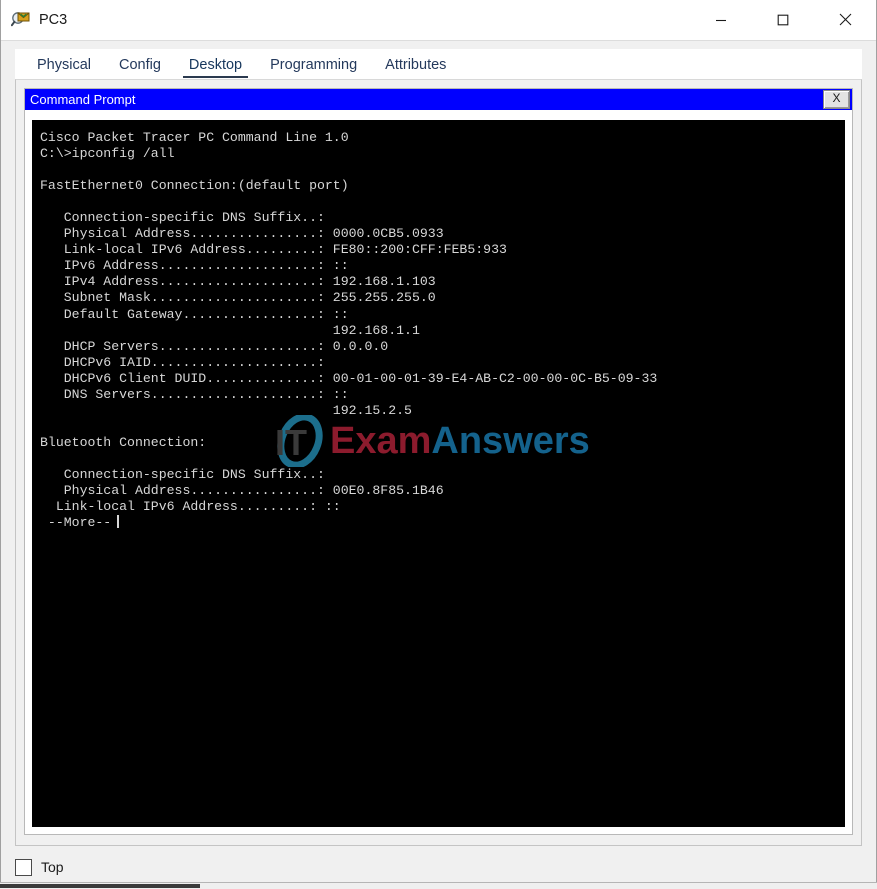  What do you see at coordinates (438, 99) in the screenshot?
I see `command-prompt-titlebar: Command Prompt X` at bounding box center [438, 99].